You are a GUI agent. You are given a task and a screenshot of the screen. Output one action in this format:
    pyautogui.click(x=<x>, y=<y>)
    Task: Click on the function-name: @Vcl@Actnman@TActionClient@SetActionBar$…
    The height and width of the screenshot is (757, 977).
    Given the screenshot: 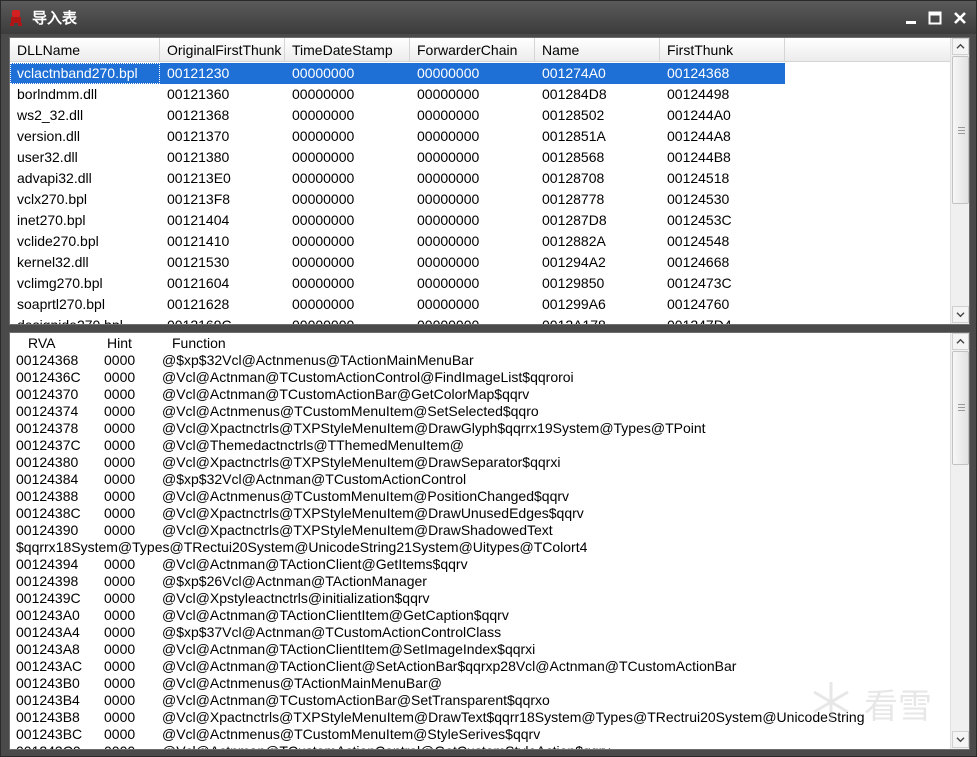 What is the action you would take?
    pyautogui.click(x=449, y=666)
    